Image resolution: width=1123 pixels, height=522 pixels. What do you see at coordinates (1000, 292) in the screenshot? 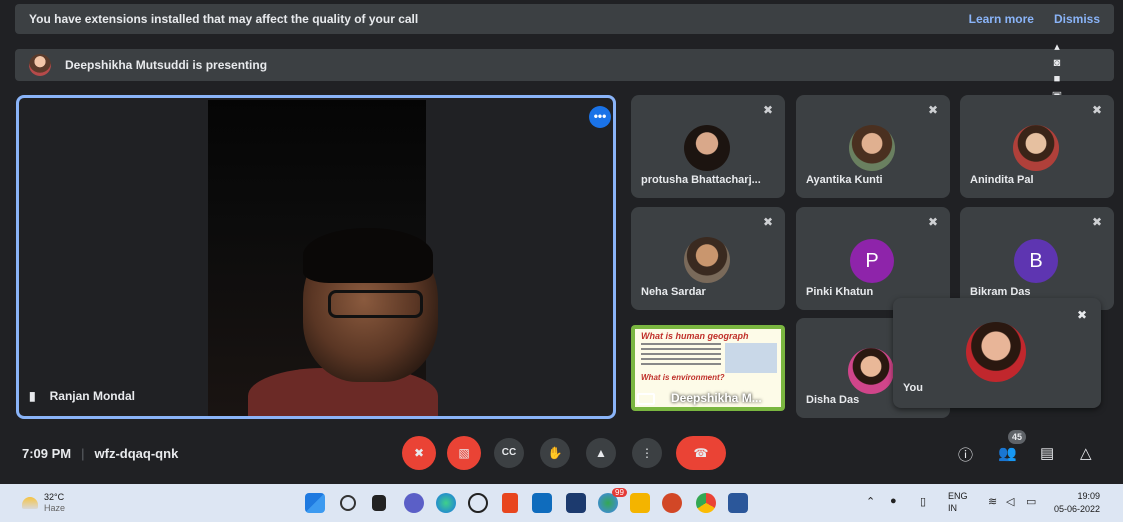
I see `participant-name: Bikram Das` at bounding box center [1000, 292].